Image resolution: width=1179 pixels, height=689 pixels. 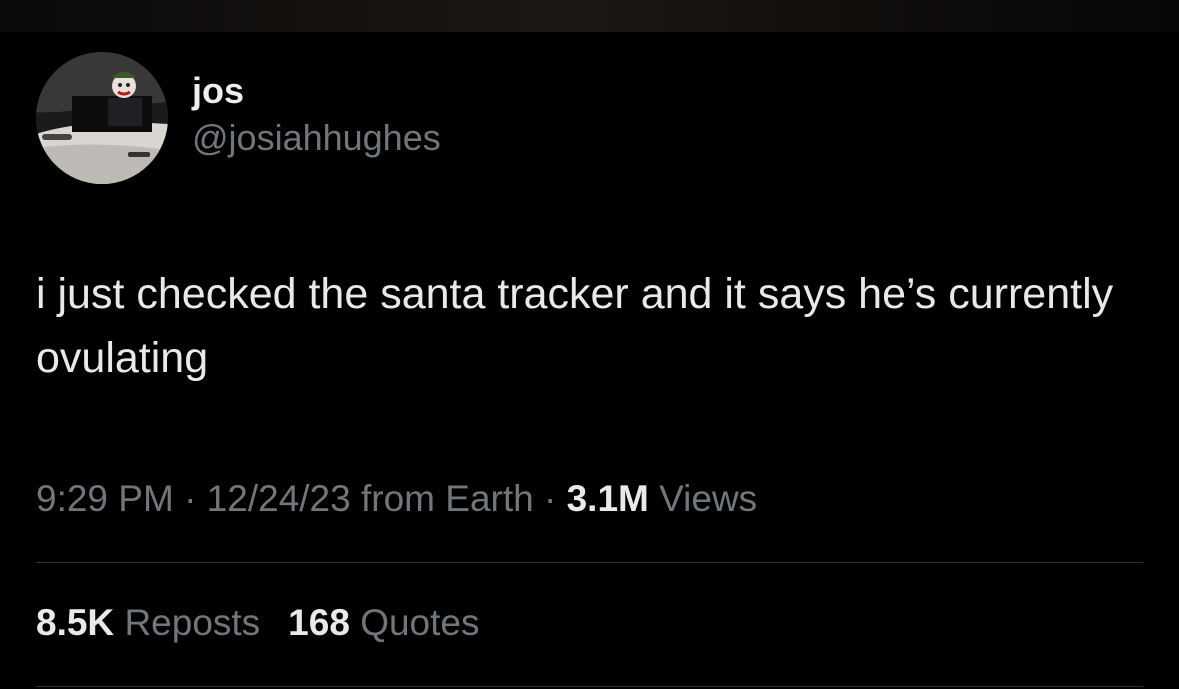 I want to click on views-count: 3.1M, so click(x=607, y=498).